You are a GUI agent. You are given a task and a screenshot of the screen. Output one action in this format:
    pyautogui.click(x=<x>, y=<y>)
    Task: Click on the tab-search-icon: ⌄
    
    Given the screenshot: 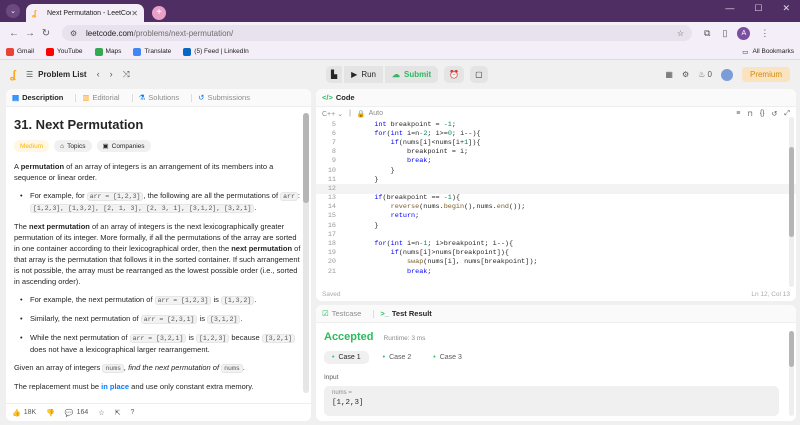 What is the action you would take?
    pyautogui.click(x=13, y=11)
    